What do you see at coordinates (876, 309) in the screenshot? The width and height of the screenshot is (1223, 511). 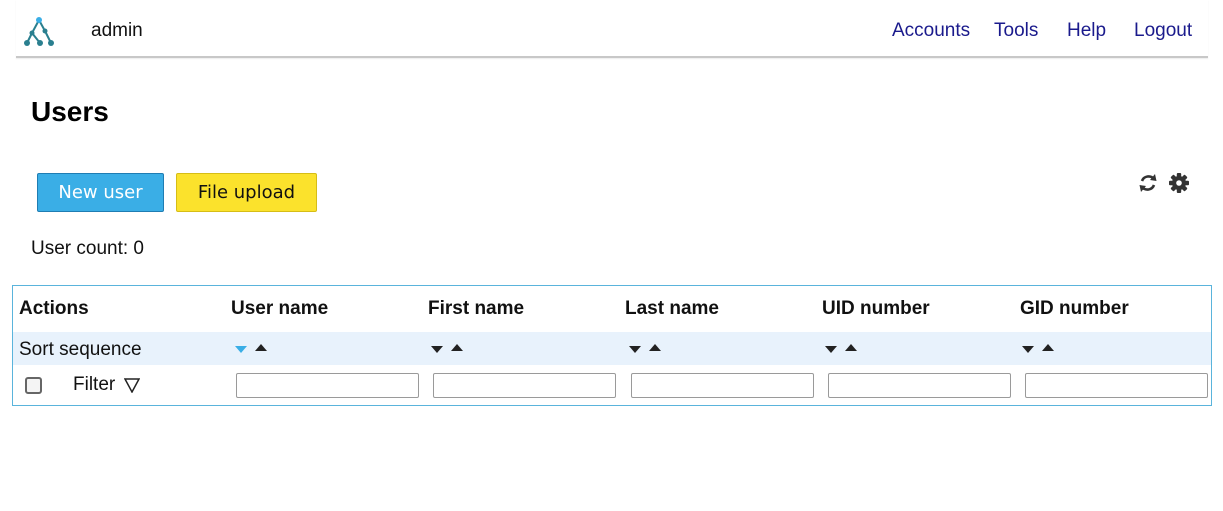 I see `column-header-uid-number: UID number` at bounding box center [876, 309].